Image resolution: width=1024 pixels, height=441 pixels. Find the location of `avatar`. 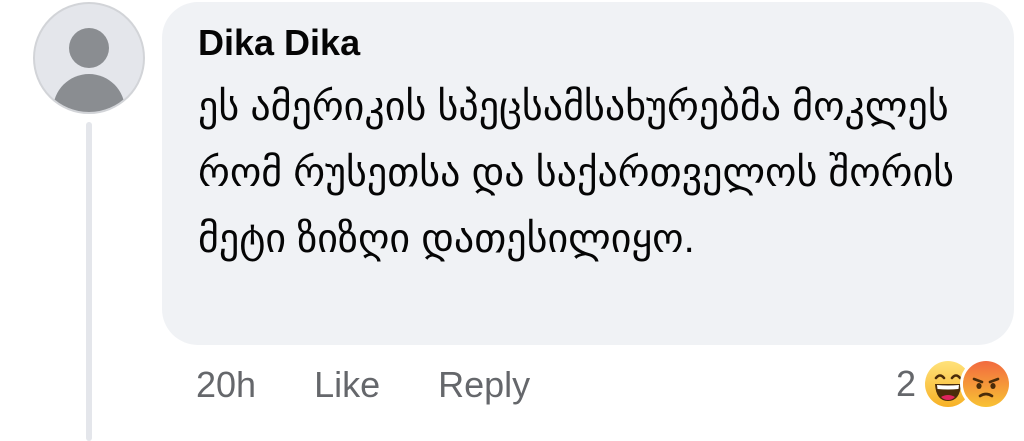

avatar is located at coordinates (89, 58).